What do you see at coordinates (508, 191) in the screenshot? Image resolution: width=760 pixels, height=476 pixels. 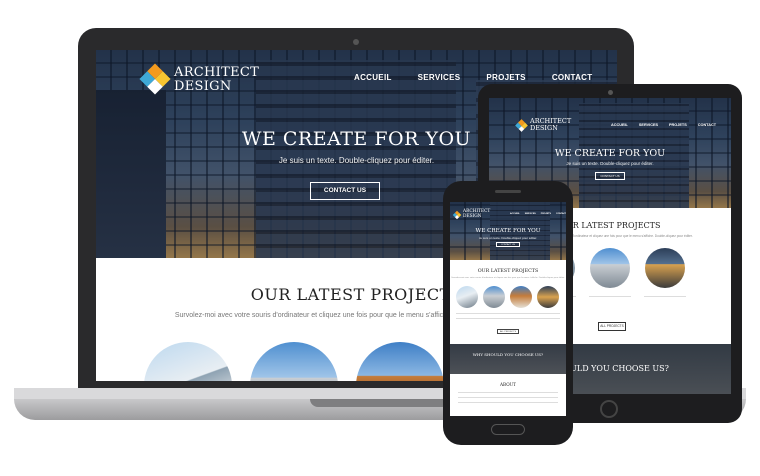 I see `phone-speaker` at bounding box center [508, 191].